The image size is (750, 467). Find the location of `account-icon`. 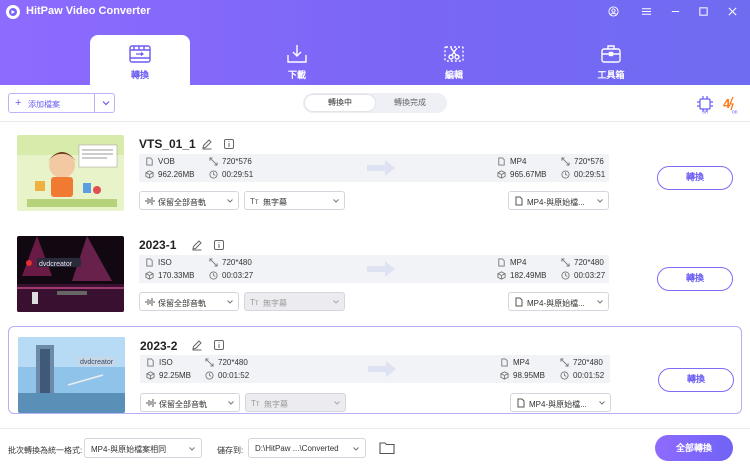

account-icon is located at coordinates (613, 11).